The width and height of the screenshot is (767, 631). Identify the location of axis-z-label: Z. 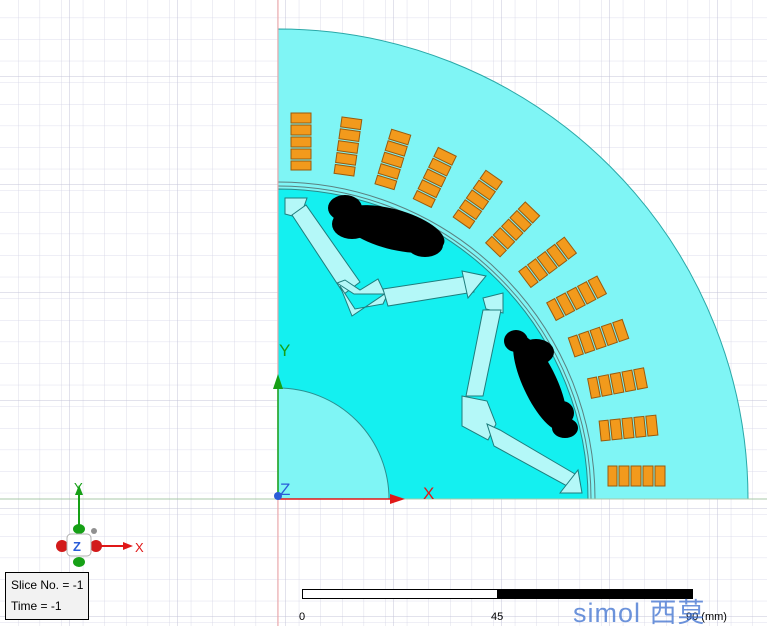
(285, 489).